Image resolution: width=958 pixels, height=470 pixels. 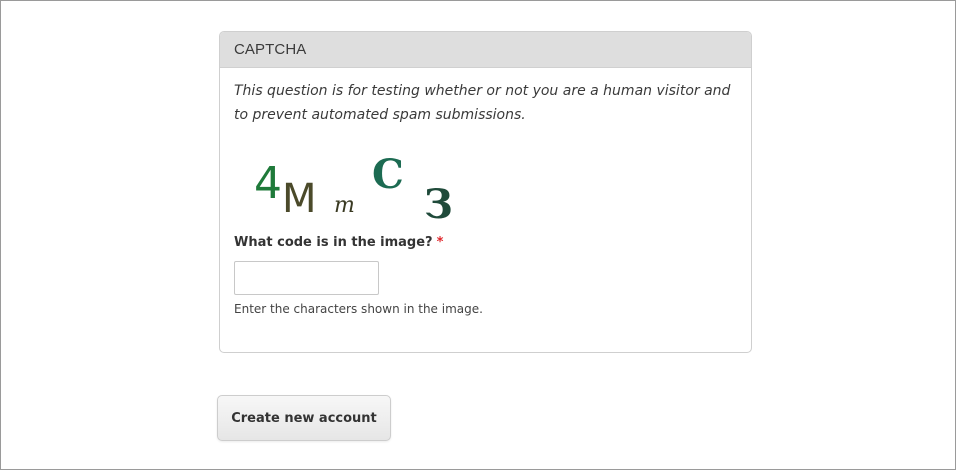 What do you see at coordinates (438, 201) in the screenshot?
I see `captcha-char-5: З` at bounding box center [438, 201].